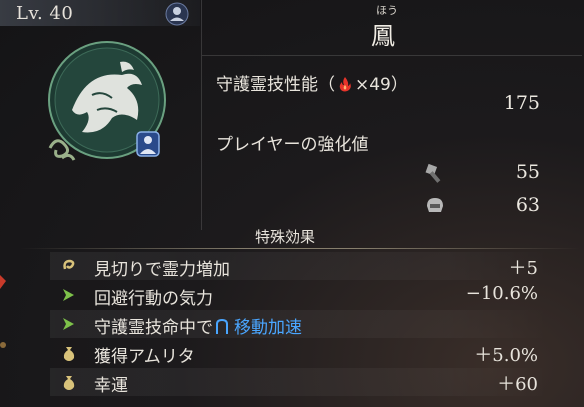 The width and height of the screenshot is (584, 407). I want to click on effect-label: 守護霊技命中で 移動加速, so click(198, 325).